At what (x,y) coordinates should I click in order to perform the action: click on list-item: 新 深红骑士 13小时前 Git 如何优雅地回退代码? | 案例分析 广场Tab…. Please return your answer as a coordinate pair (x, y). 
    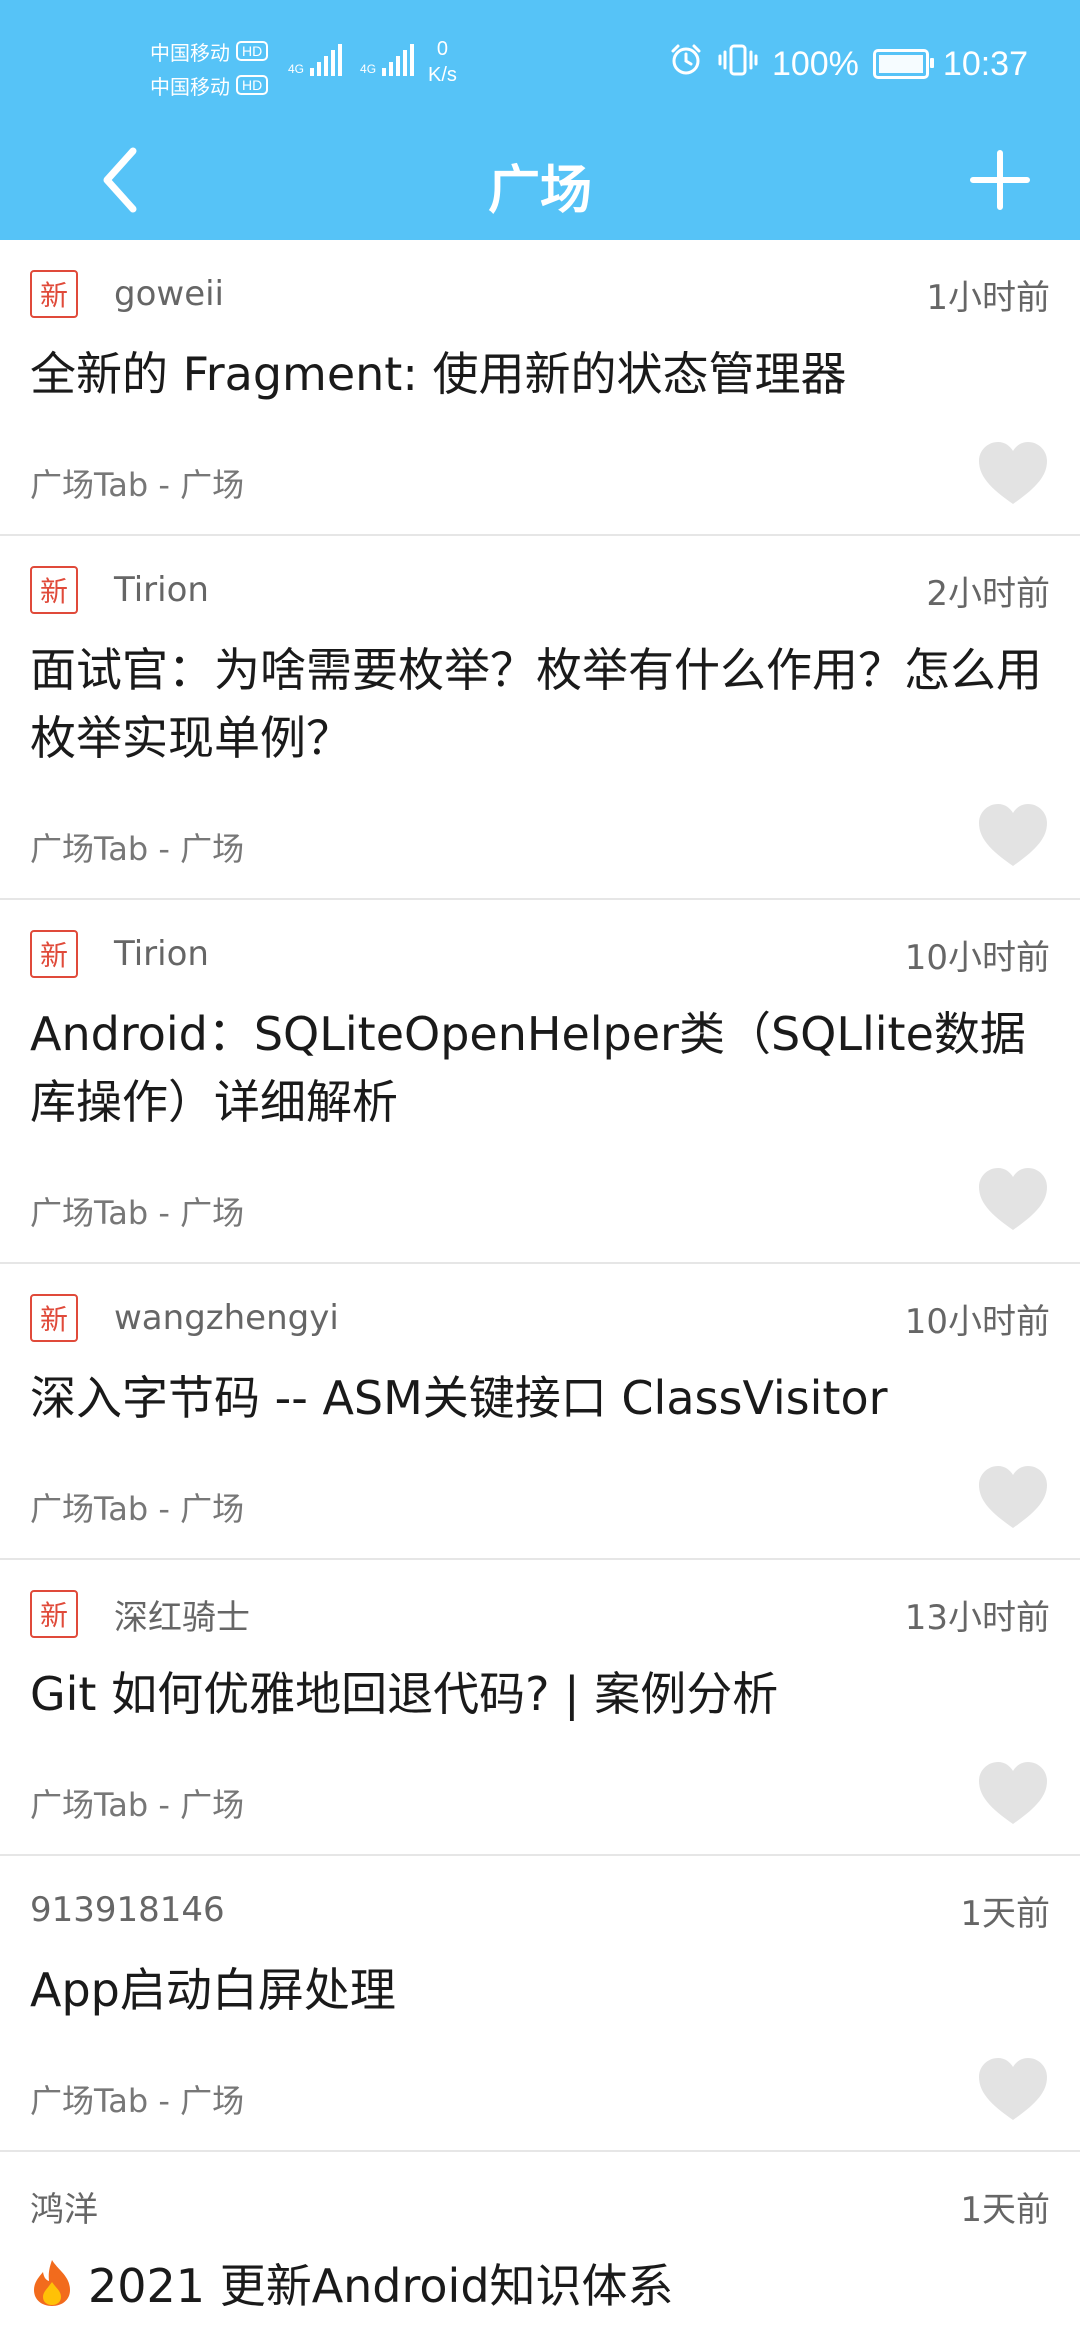
    Looking at the image, I should click on (540, 1708).